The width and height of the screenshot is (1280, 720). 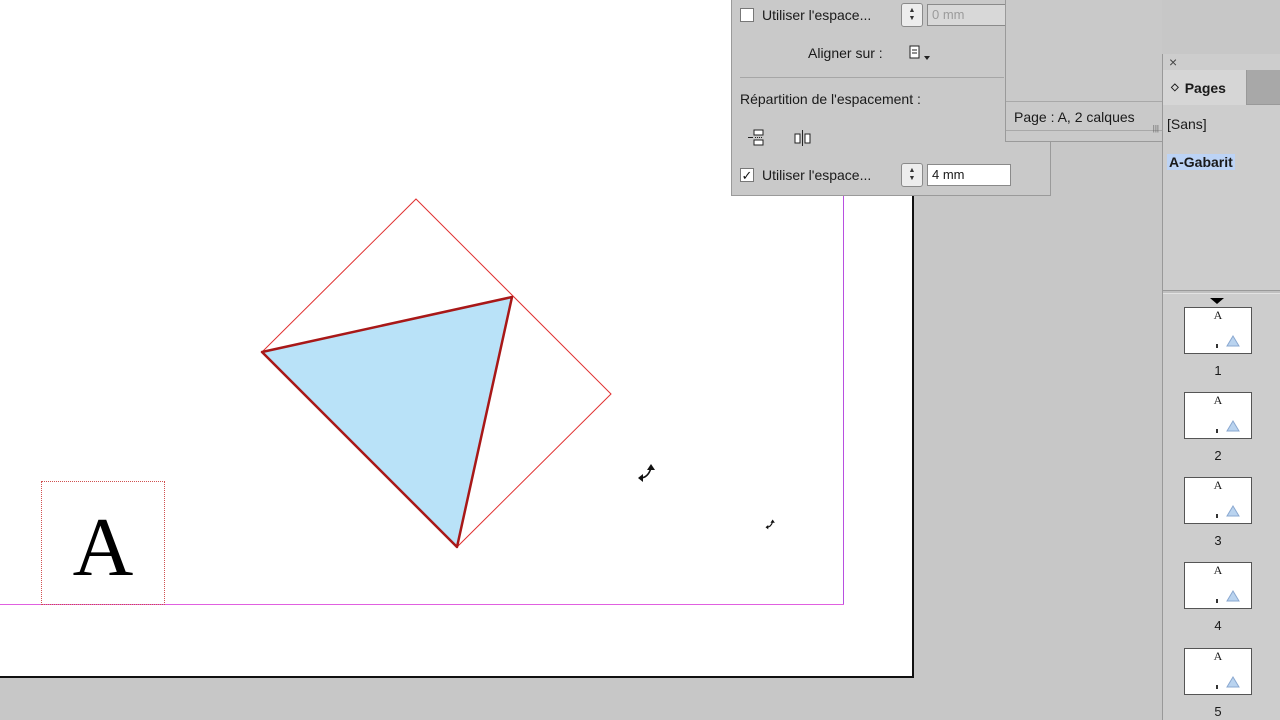 What do you see at coordinates (646, 473) in the screenshot?
I see `rotate-cursor-icon` at bounding box center [646, 473].